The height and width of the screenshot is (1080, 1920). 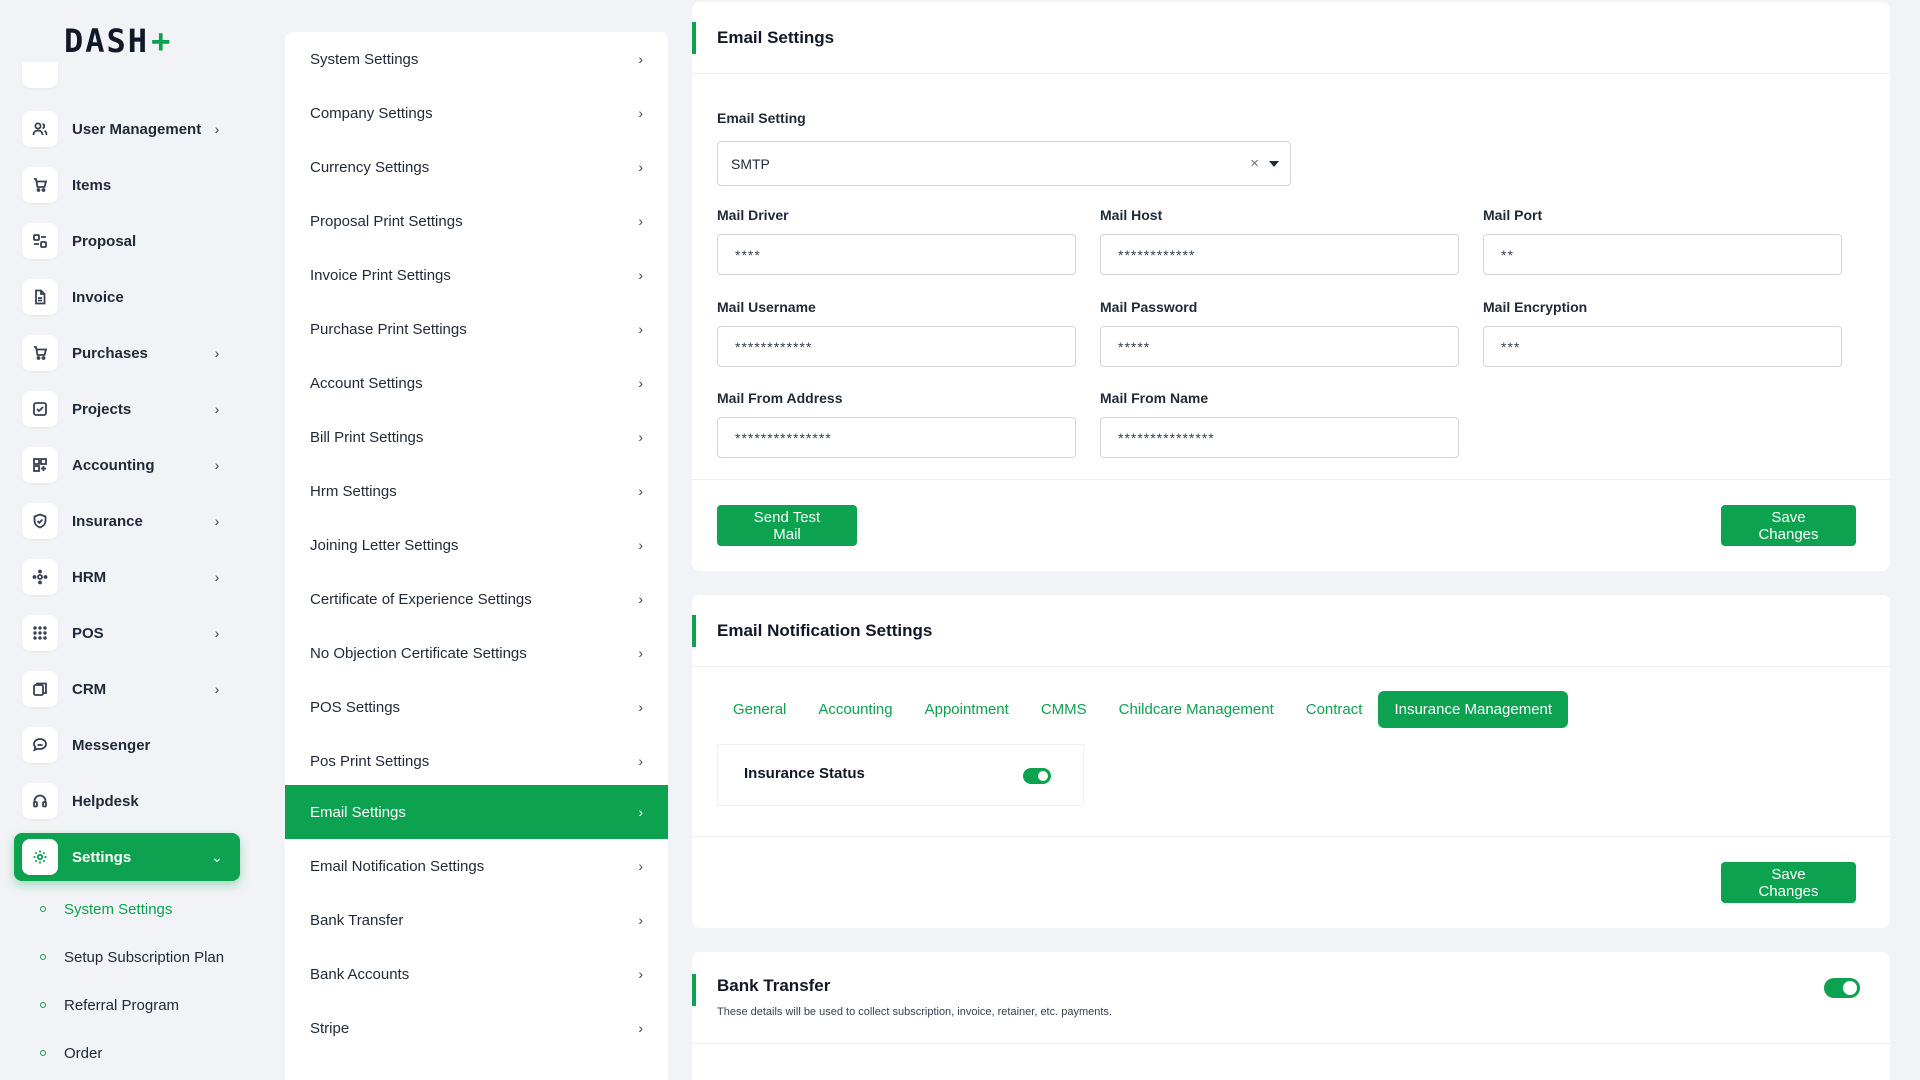 What do you see at coordinates (1291, 836) in the screenshot?
I see `card-divider` at bounding box center [1291, 836].